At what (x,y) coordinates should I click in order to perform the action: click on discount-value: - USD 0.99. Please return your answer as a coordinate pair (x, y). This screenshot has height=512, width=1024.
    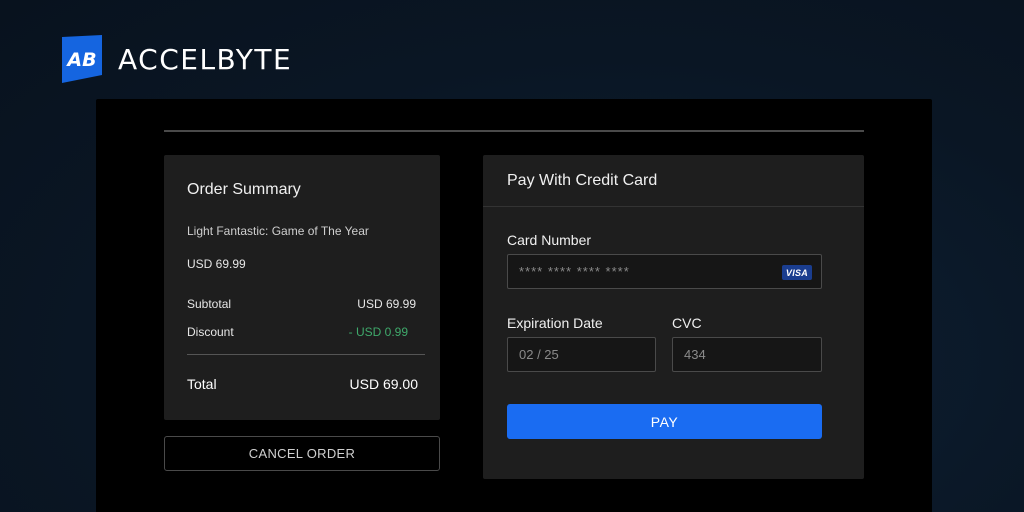
    Looking at the image, I should click on (378, 332).